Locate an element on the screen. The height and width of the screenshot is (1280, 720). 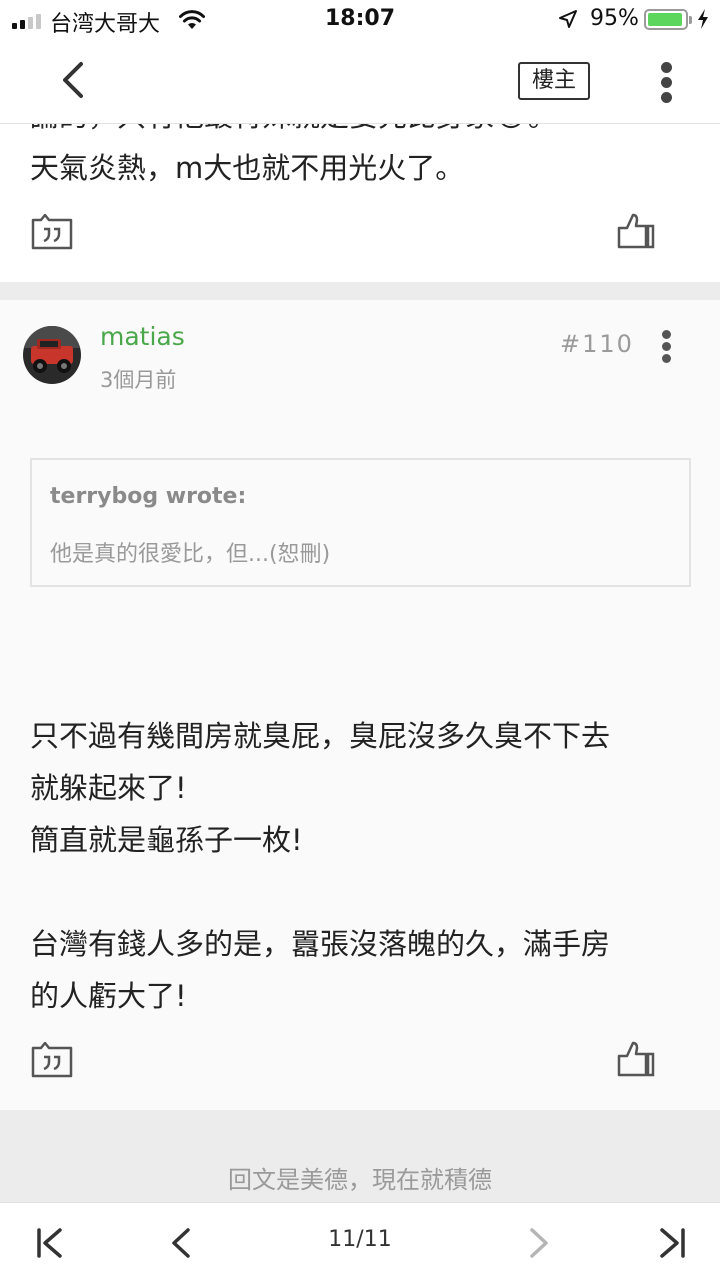
post-author: matias is located at coordinates (142, 336).